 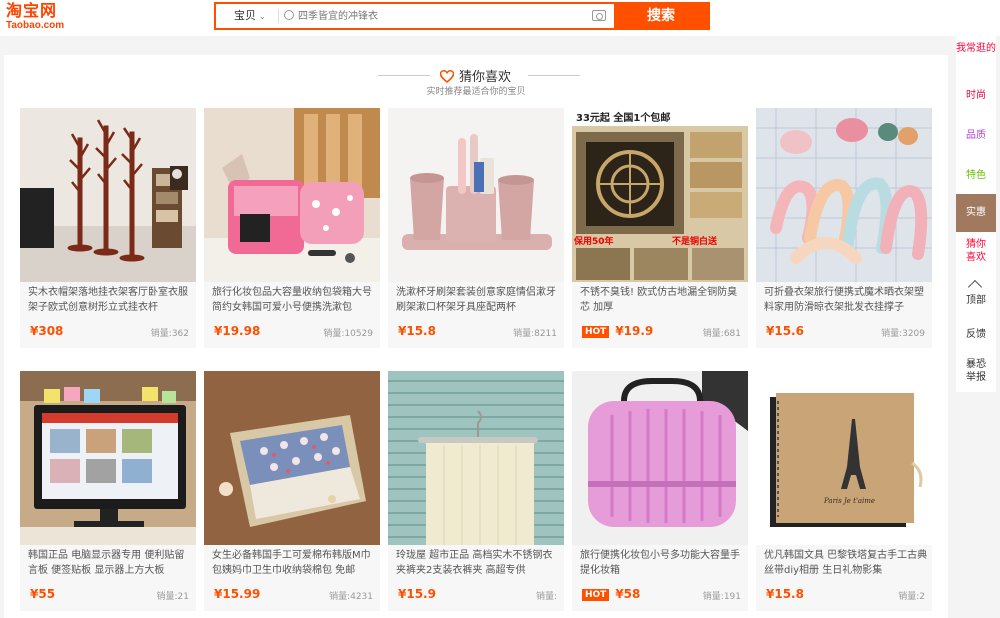 I want to click on search-bar: 宝贝⌄ 搜索, so click(x=462, y=16).